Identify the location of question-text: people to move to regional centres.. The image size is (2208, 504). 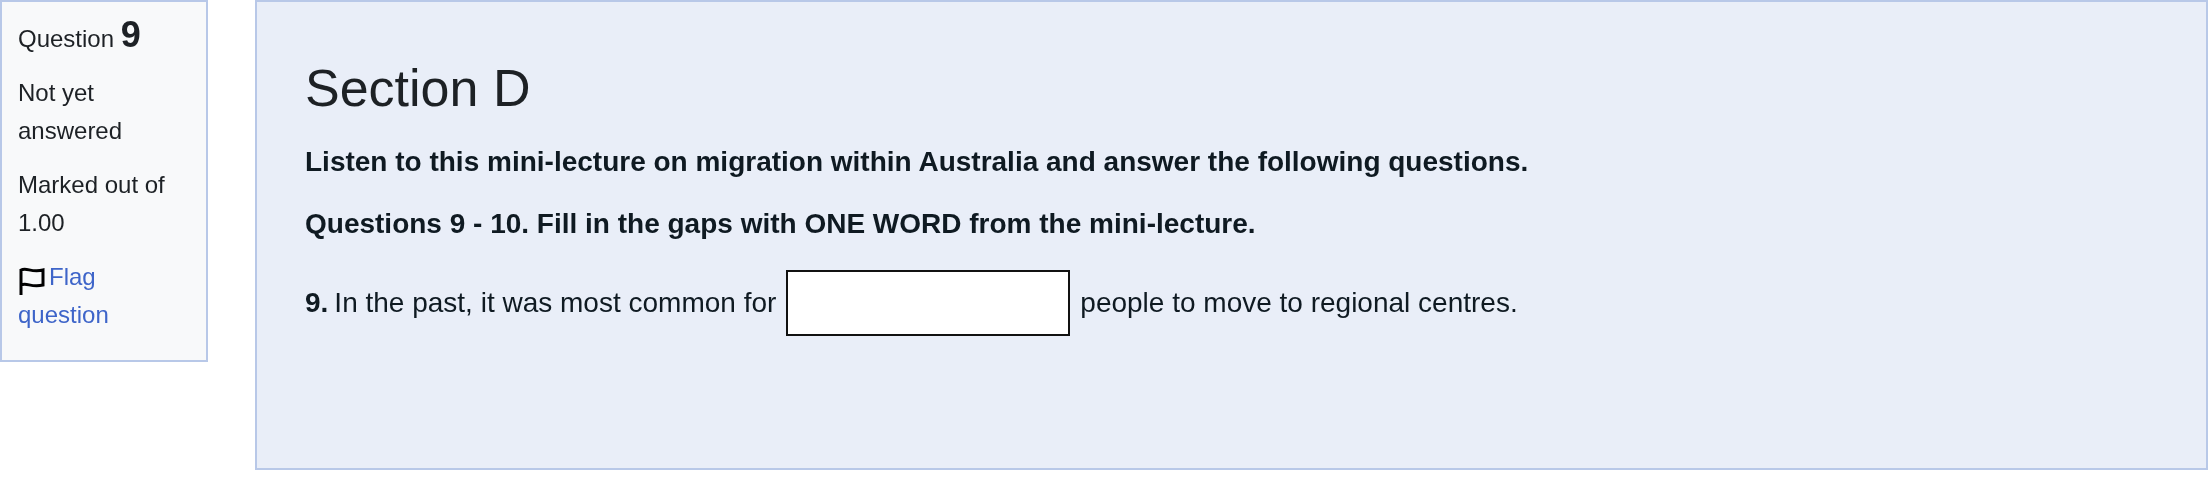
(1299, 303).